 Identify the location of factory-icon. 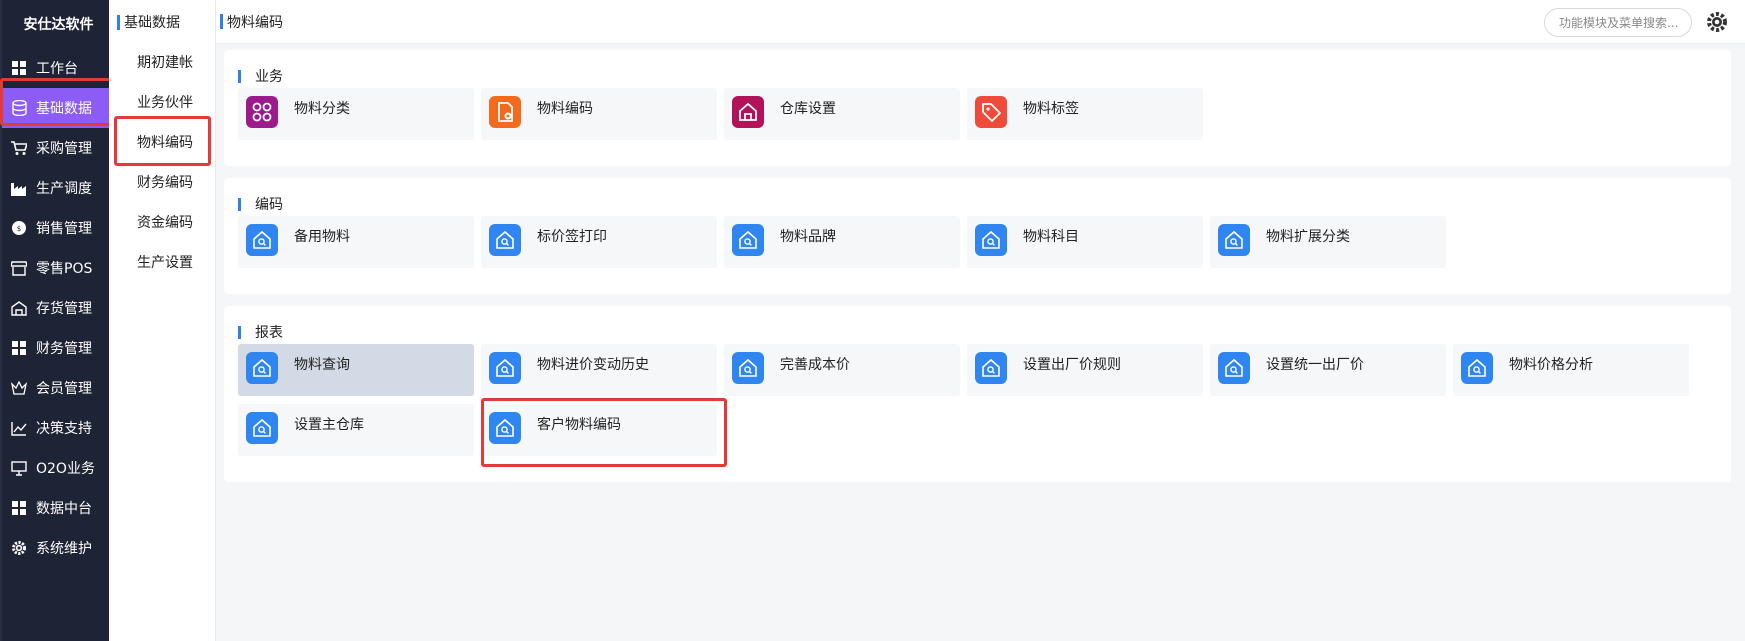
(19, 188).